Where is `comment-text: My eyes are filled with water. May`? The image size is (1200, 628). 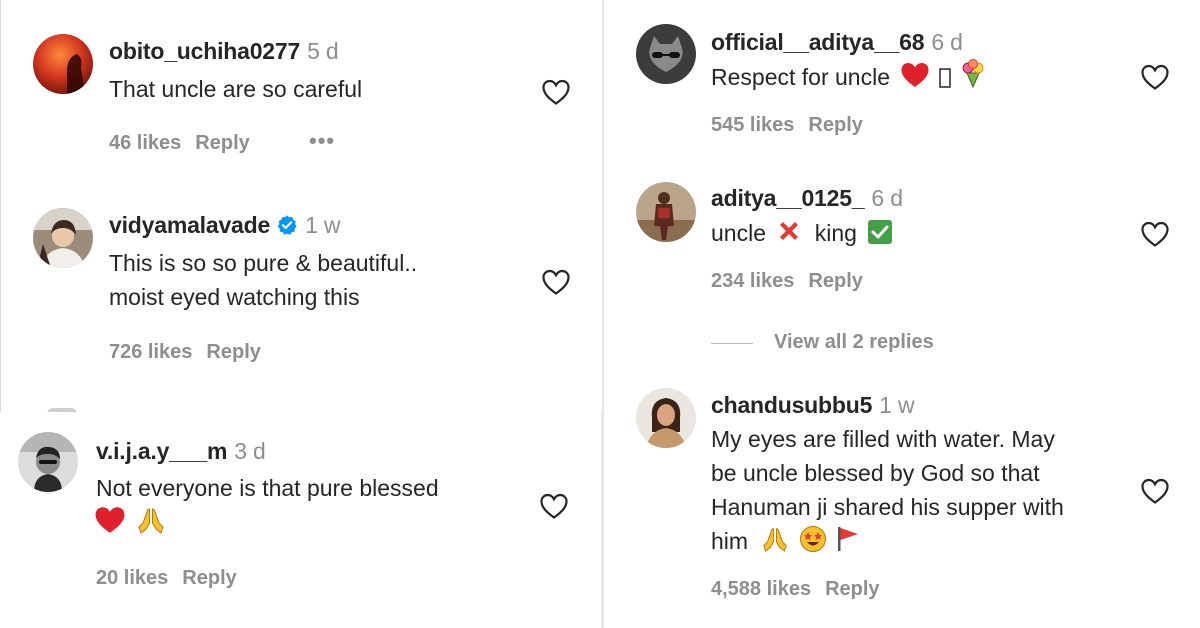 comment-text: My eyes are filled with water. May is located at coordinates (883, 439).